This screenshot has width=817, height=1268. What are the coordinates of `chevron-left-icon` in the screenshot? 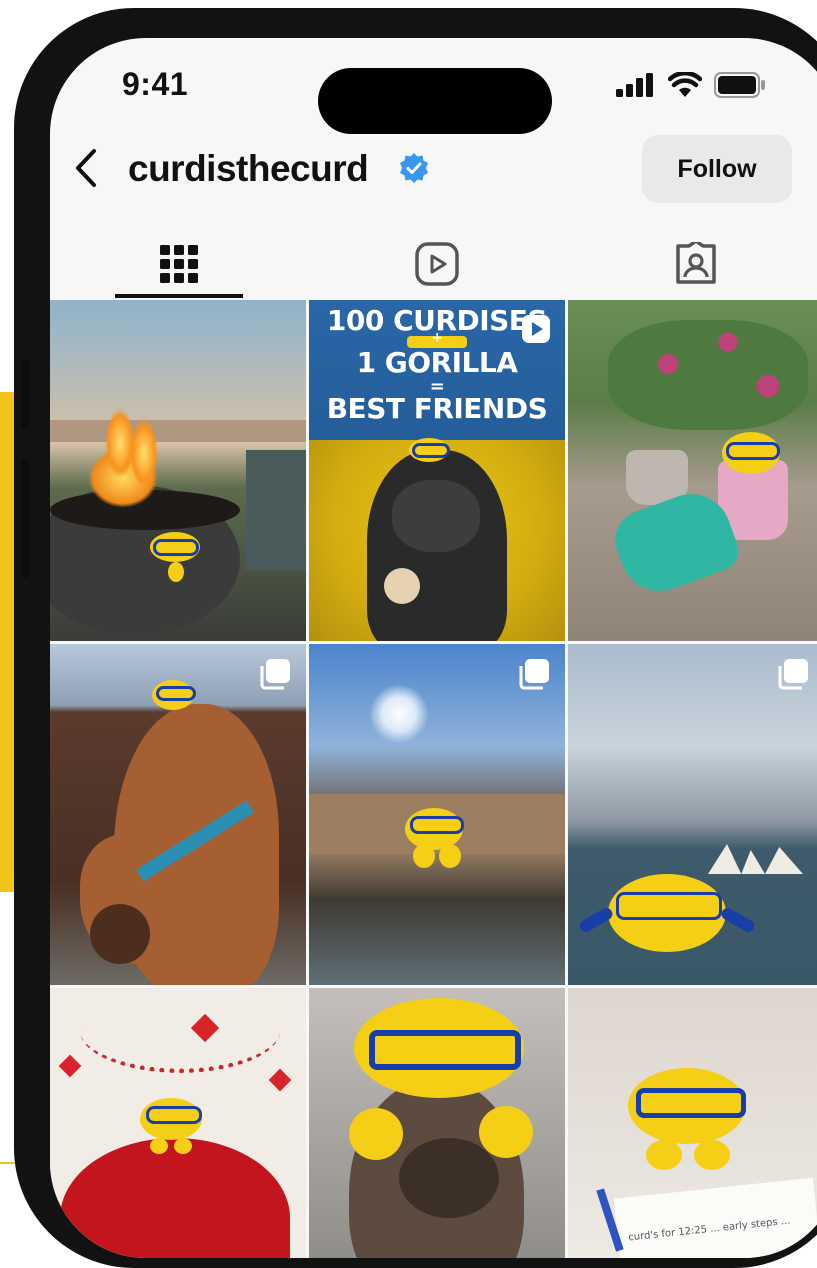 It's located at (86, 168).